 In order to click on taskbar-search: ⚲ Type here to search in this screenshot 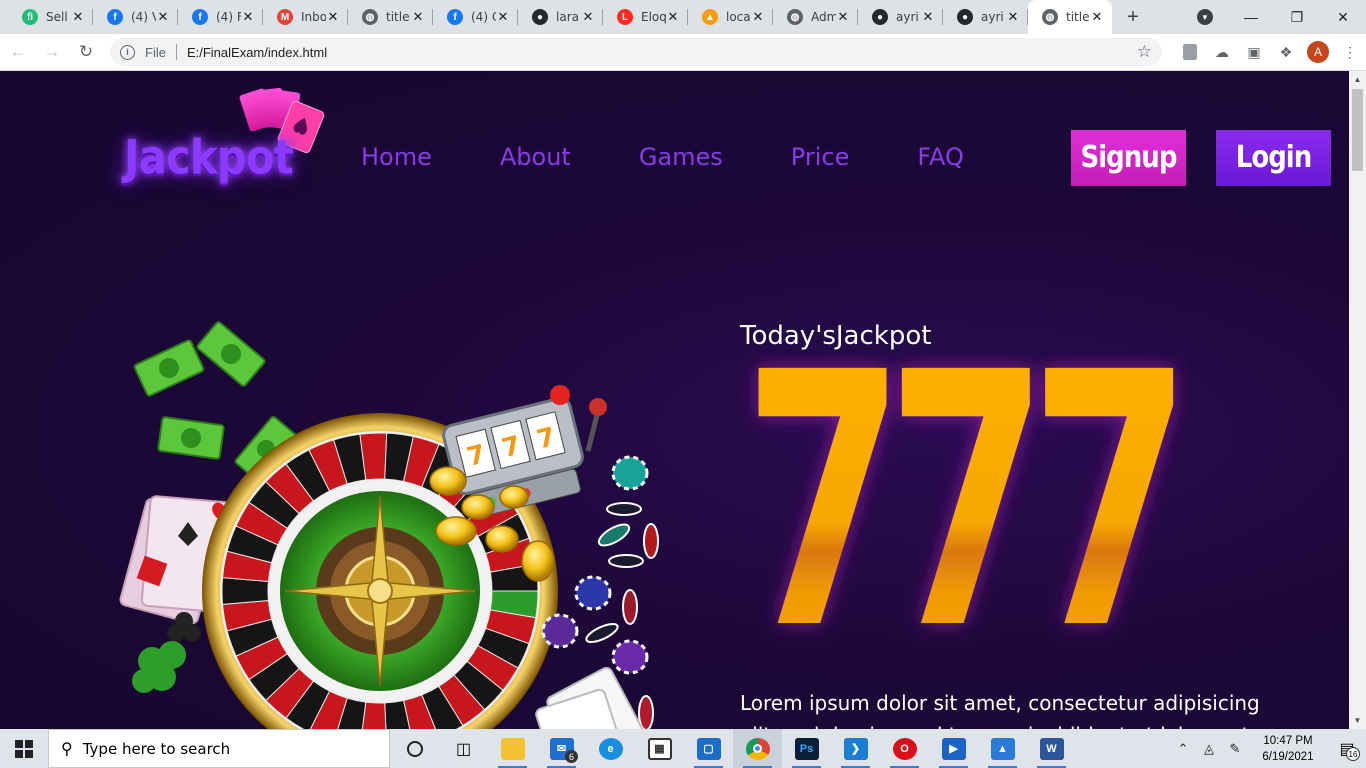, I will do `click(219, 748)`.